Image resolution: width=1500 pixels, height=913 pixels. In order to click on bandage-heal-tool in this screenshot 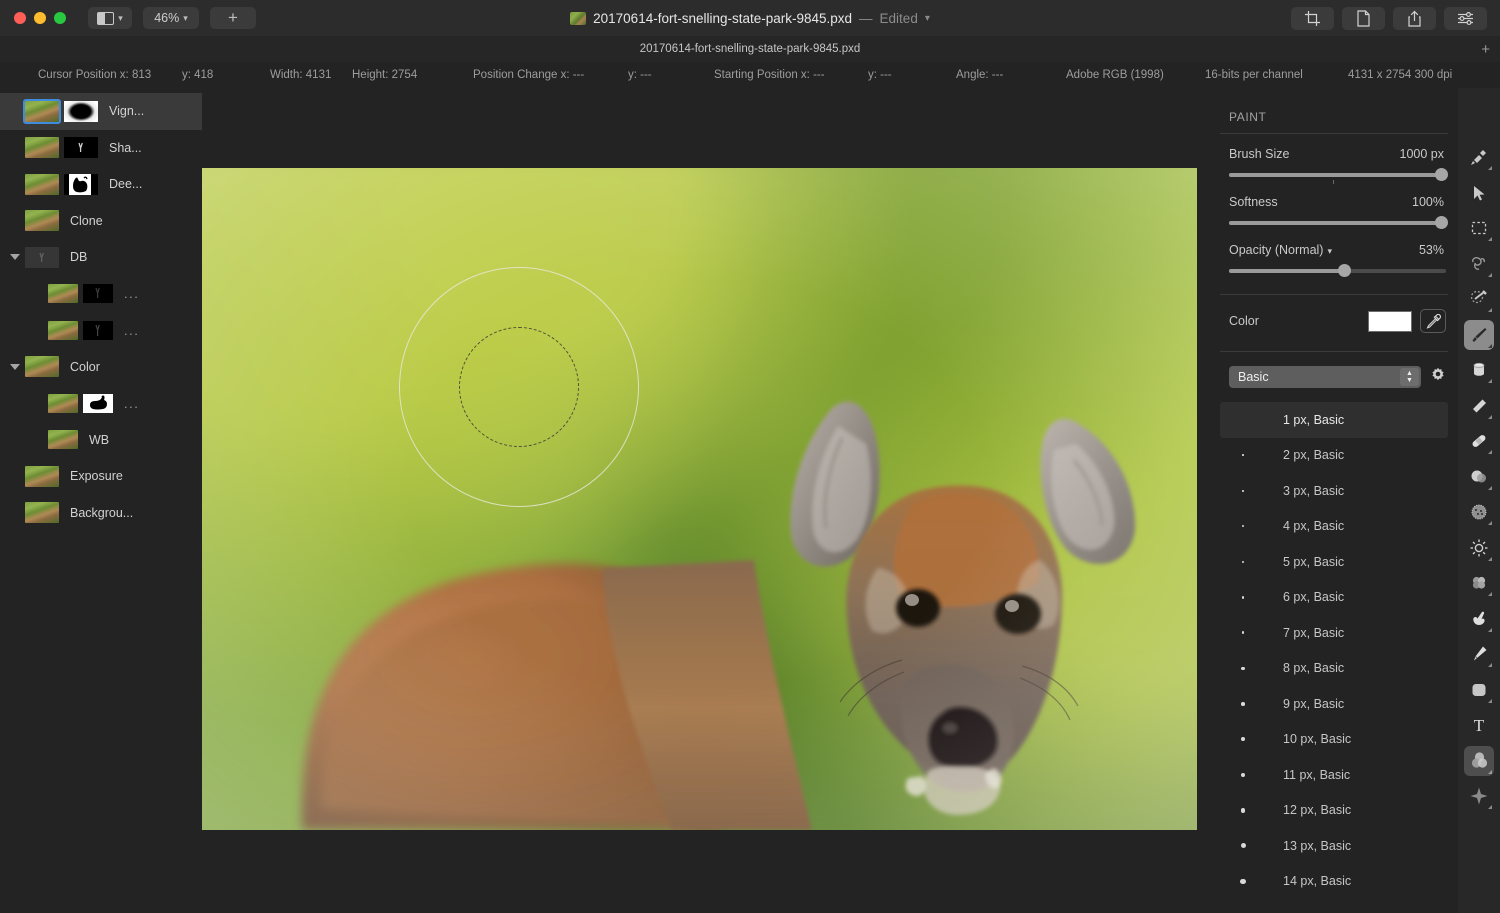, I will do `click(1479, 441)`.